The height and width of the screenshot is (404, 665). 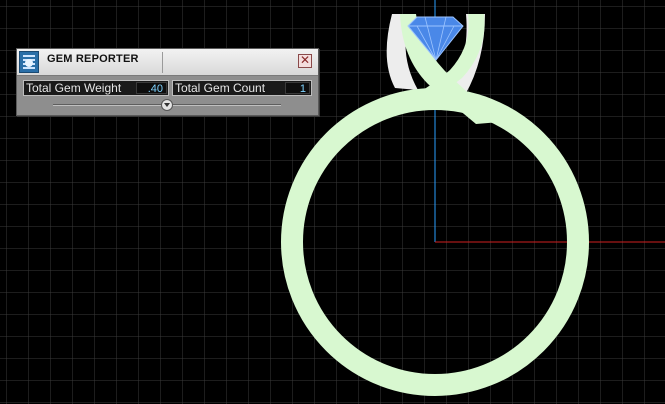 What do you see at coordinates (162, 62) in the screenshot?
I see `titlebar-divider` at bounding box center [162, 62].